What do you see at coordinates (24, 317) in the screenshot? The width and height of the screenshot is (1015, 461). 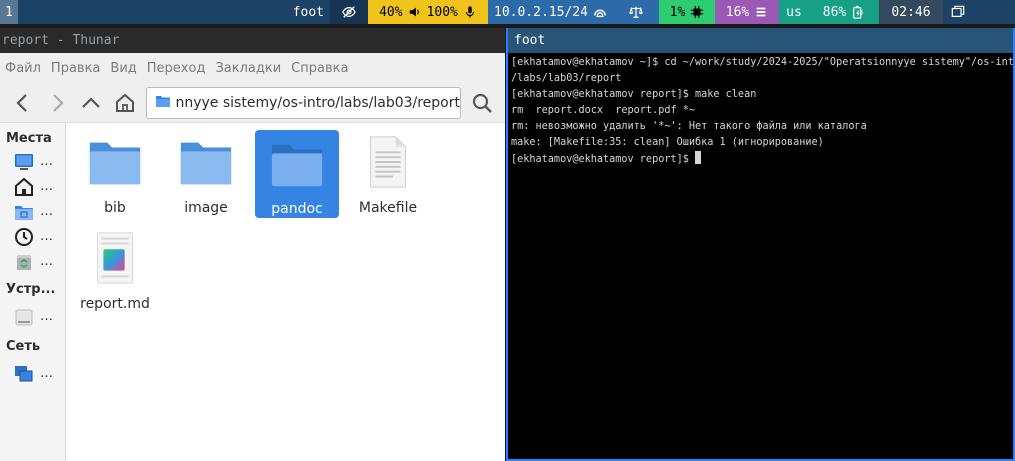 I see `drive-icon` at bounding box center [24, 317].